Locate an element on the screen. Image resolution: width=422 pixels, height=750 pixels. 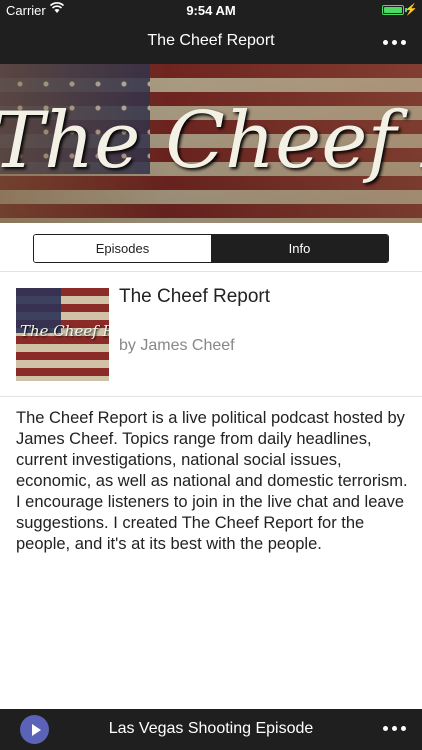
artwork-logo-text: The Cheef Report is located at coordinates (64, 331).